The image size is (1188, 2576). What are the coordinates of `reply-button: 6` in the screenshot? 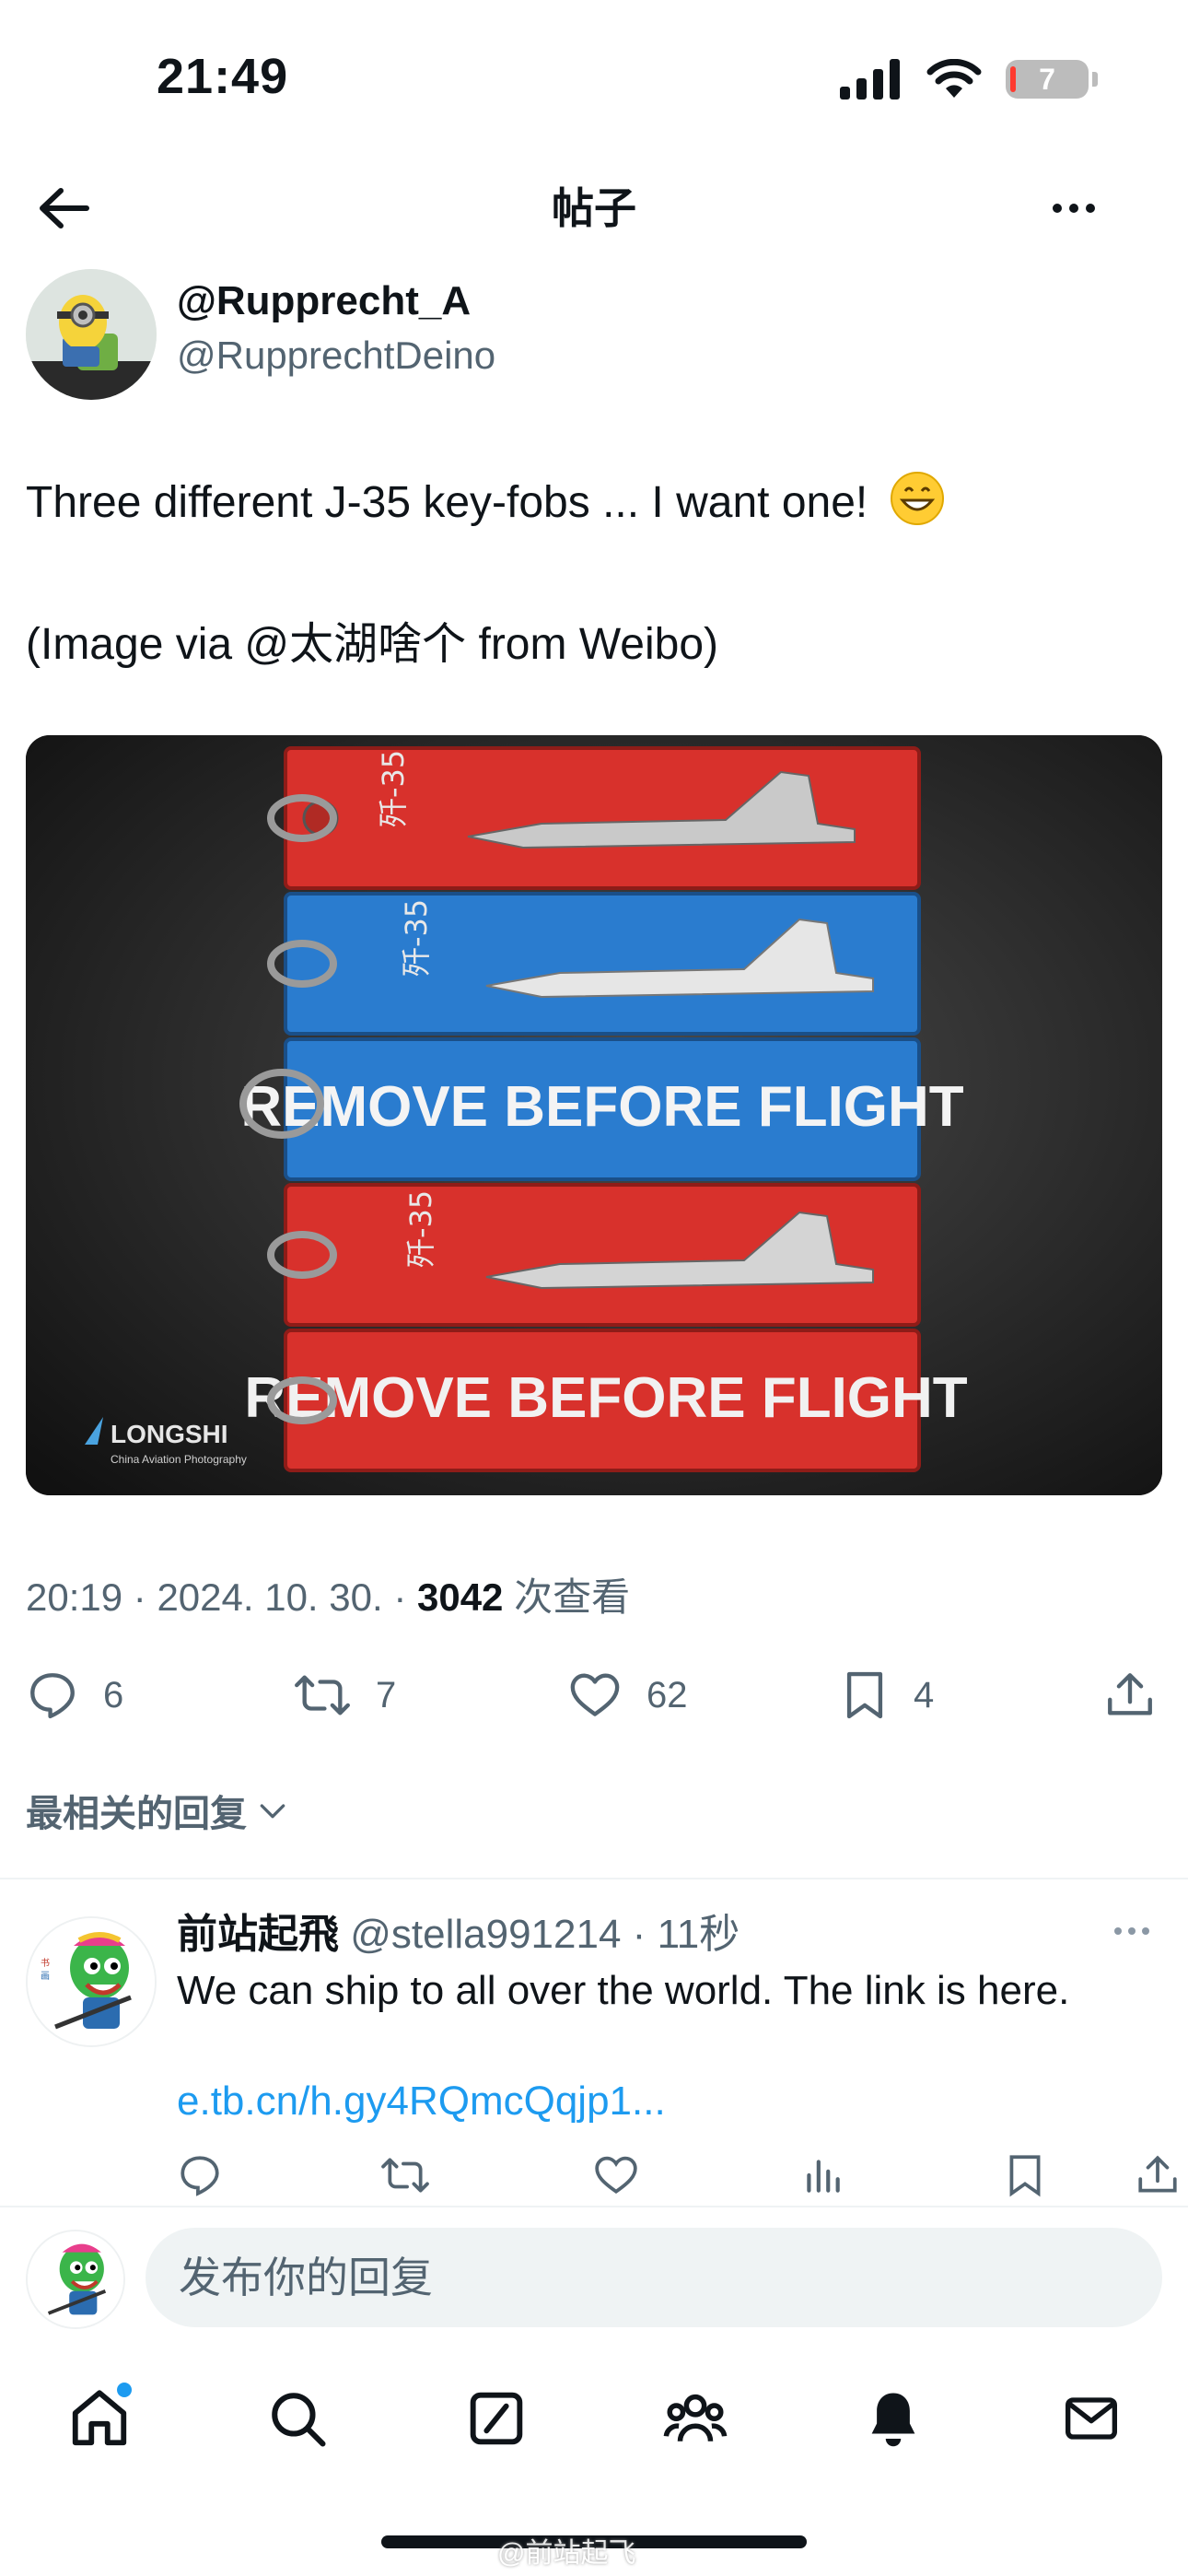 It's located at (74, 1695).